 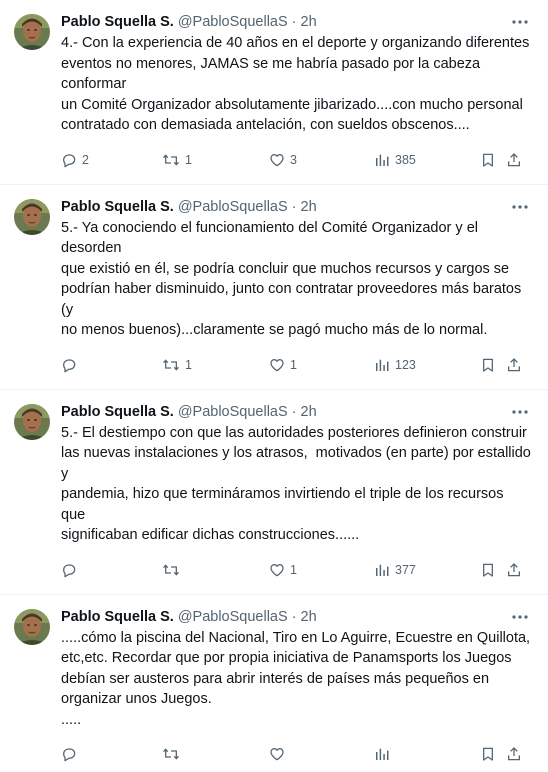 What do you see at coordinates (405, 365) in the screenshot?
I see `view-count: 123` at bounding box center [405, 365].